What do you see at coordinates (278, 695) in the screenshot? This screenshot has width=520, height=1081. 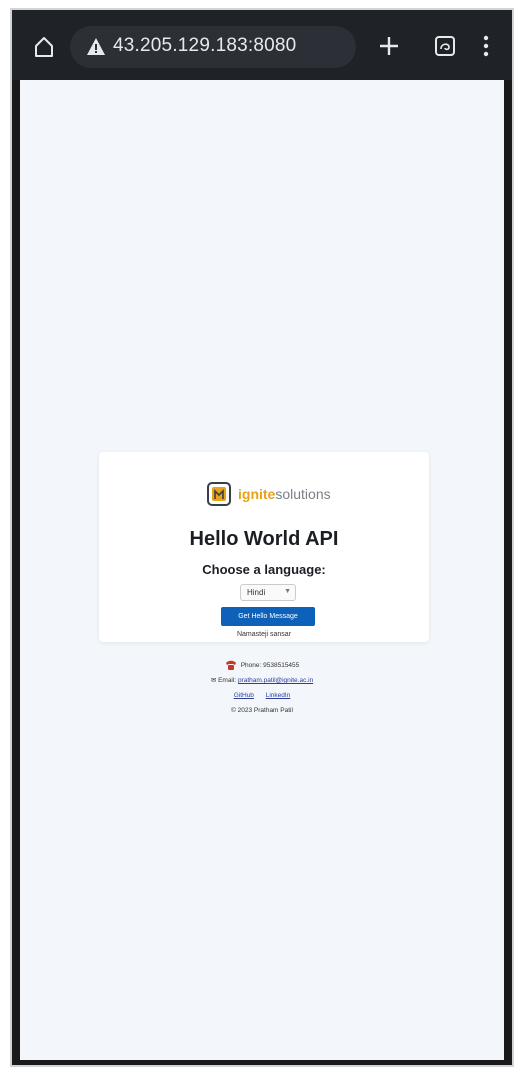 I see `linkedin-link: LinkedIn` at bounding box center [278, 695].